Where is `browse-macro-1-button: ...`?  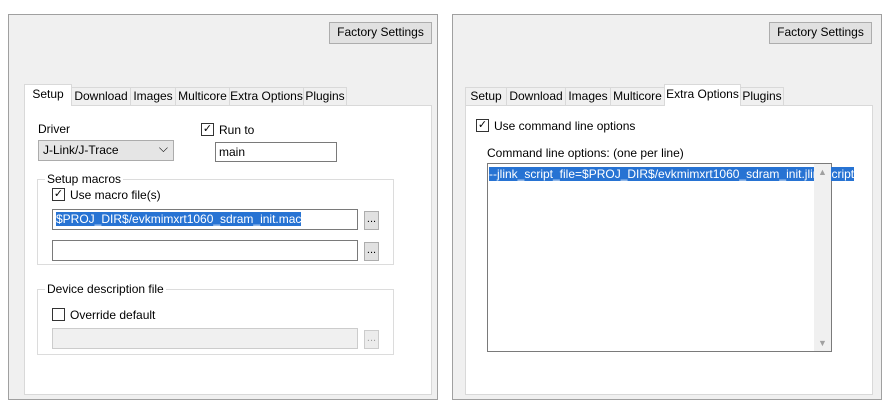
browse-macro-1-button: ... is located at coordinates (371, 220).